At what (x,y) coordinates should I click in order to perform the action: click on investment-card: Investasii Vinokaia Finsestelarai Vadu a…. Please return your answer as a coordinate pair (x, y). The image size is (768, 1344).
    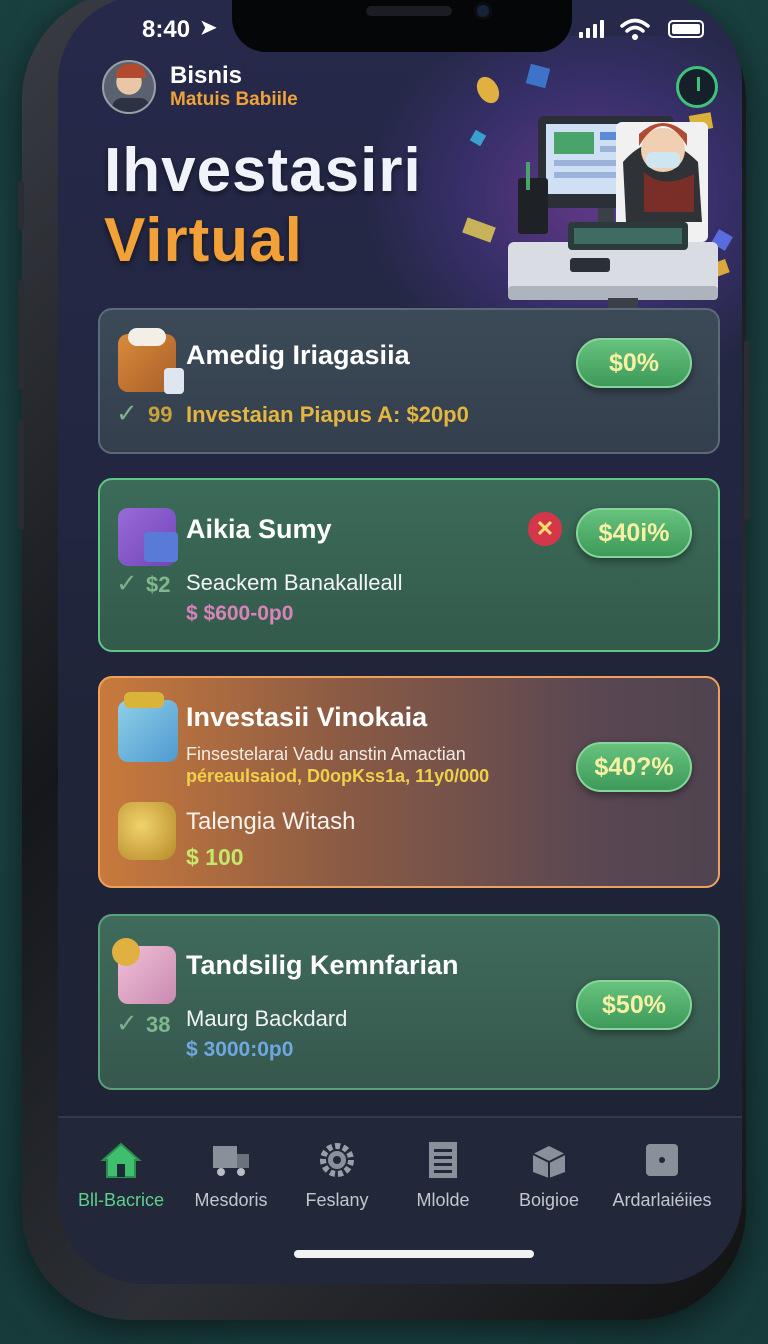
    Looking at the image, I should click on (409, 782).